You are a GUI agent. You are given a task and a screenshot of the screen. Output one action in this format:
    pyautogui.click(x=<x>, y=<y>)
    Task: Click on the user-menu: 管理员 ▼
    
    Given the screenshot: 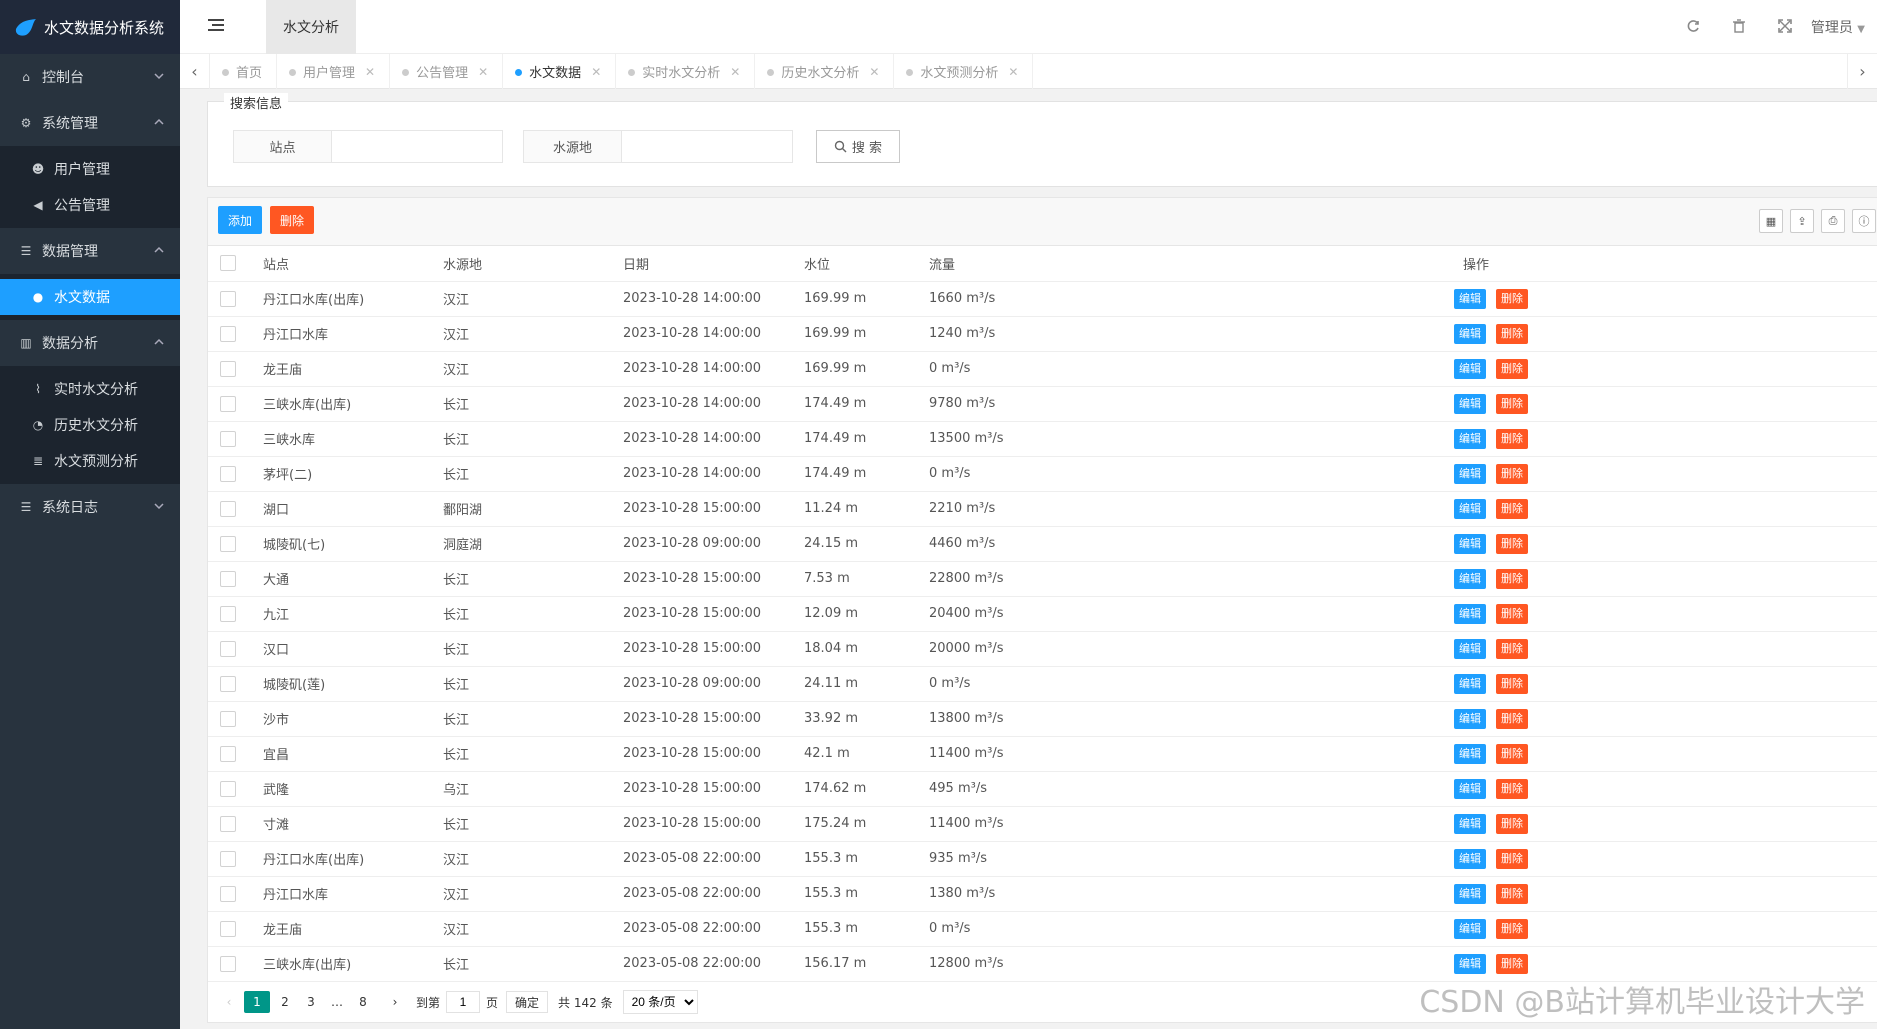 What is the action you would take?
    pyautogui.click(x=1838, y=27)
    